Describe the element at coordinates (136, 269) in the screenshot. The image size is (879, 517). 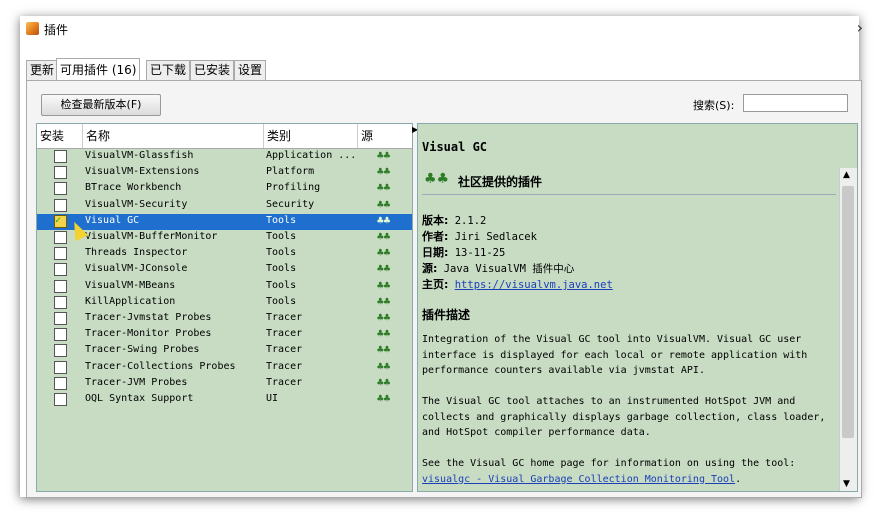
I see `plugin-name: VisualVM-JConsole` at that location.